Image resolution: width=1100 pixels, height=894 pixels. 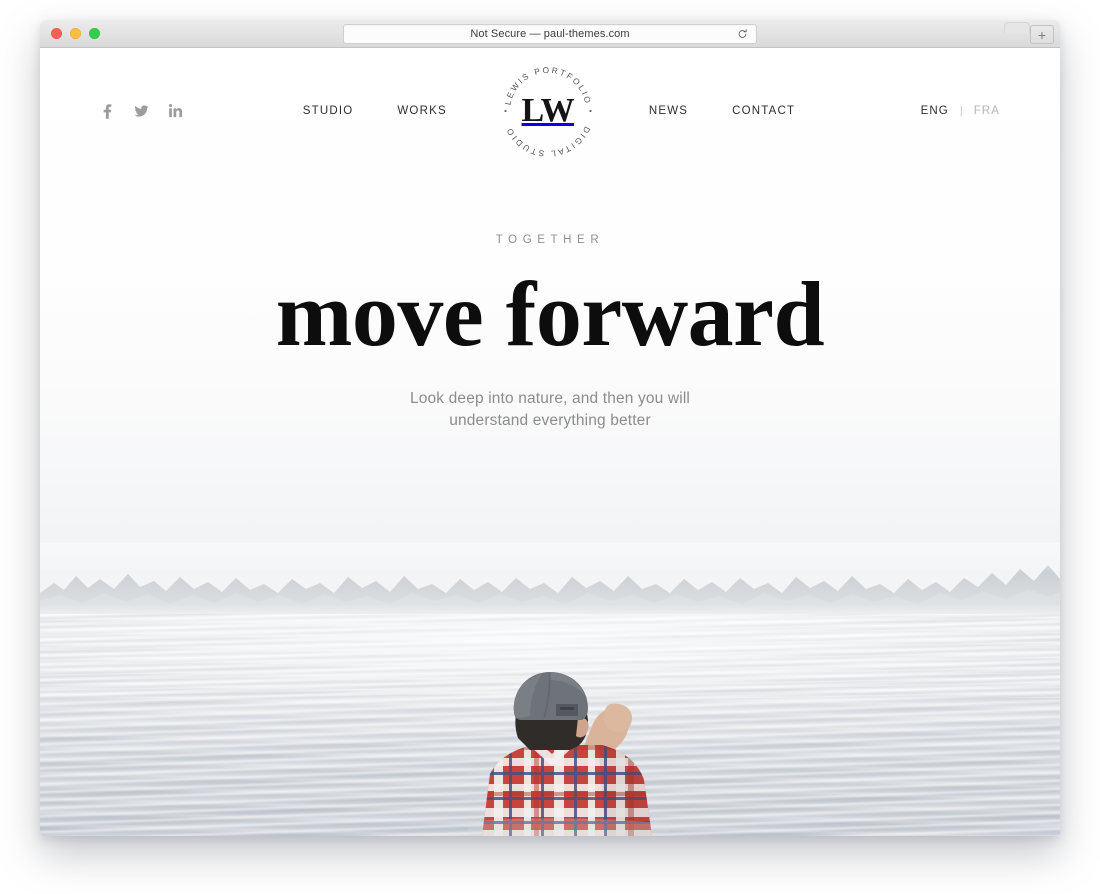 What do you see at coordinates (107, 111) in the screenshot?
I see `facebook-icon` at bounding box center [107, 111].